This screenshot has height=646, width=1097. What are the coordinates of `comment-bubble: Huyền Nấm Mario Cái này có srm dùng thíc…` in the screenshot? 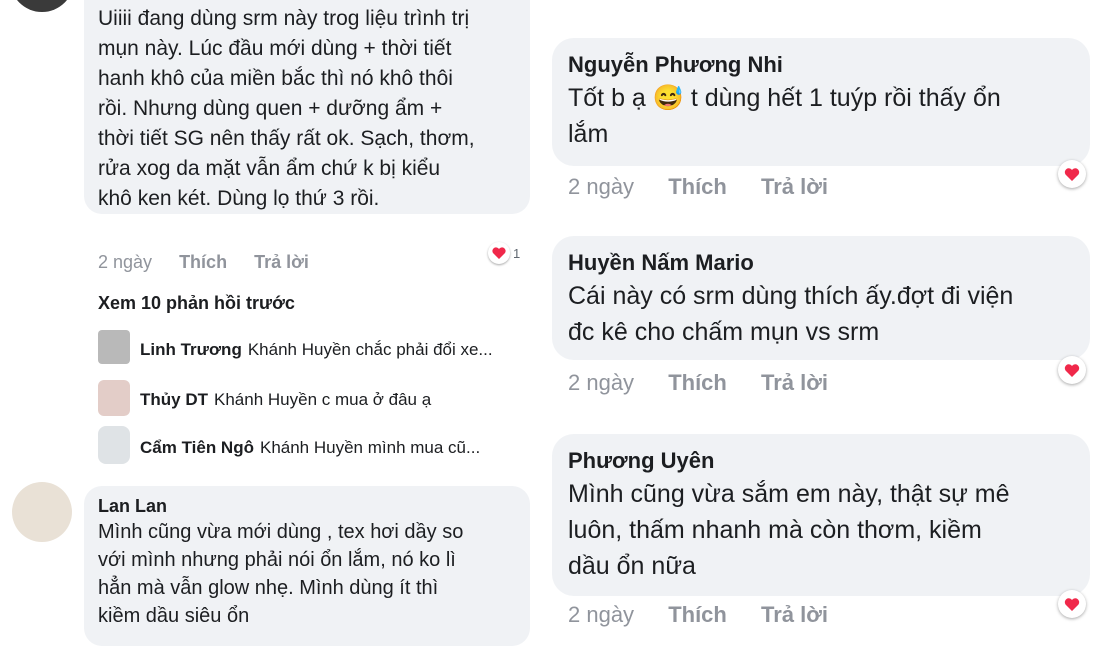 It's located at (821, 298).